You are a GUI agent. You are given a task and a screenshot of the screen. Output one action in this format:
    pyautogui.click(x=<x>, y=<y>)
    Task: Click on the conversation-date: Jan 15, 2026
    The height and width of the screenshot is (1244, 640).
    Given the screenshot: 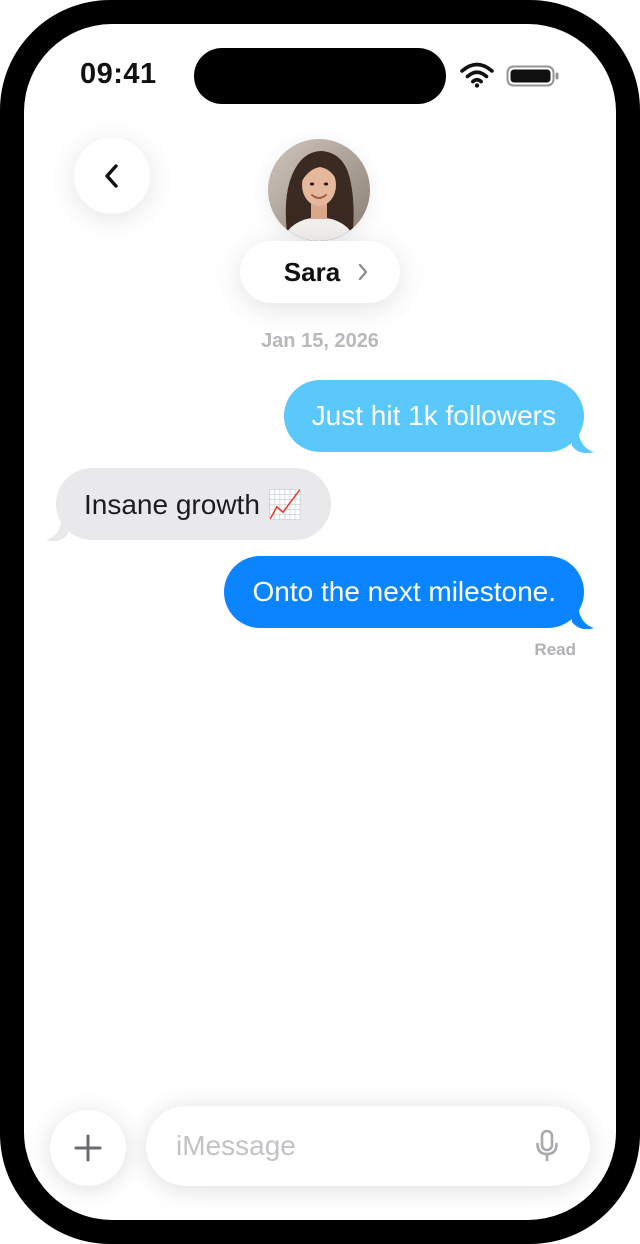 What is the action you would take?
    pyautogui.click(x=320, y=341)
    